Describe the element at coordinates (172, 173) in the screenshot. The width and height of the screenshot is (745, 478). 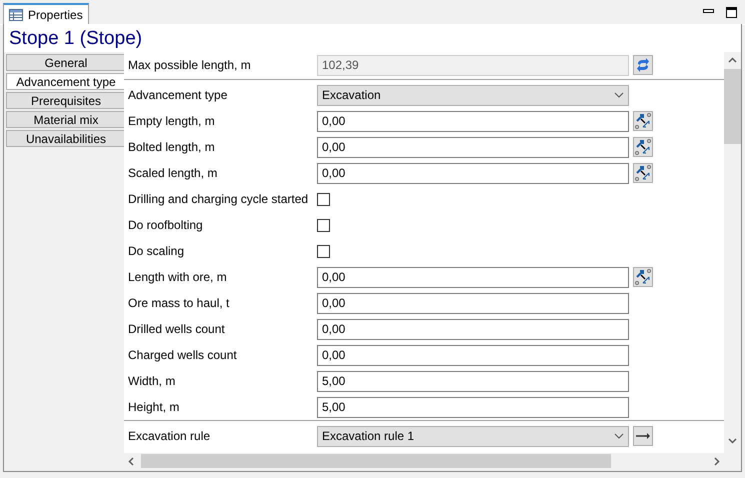
I see `field-label: Scaled length, m` at that location.